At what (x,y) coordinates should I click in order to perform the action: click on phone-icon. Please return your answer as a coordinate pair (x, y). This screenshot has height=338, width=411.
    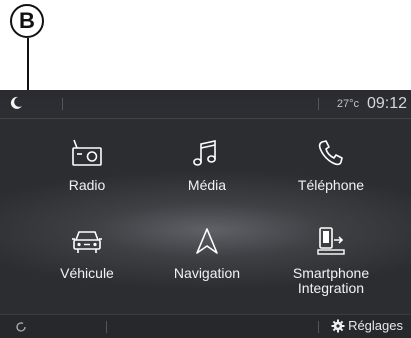
    Looking at the image, I should click on (330, 153).